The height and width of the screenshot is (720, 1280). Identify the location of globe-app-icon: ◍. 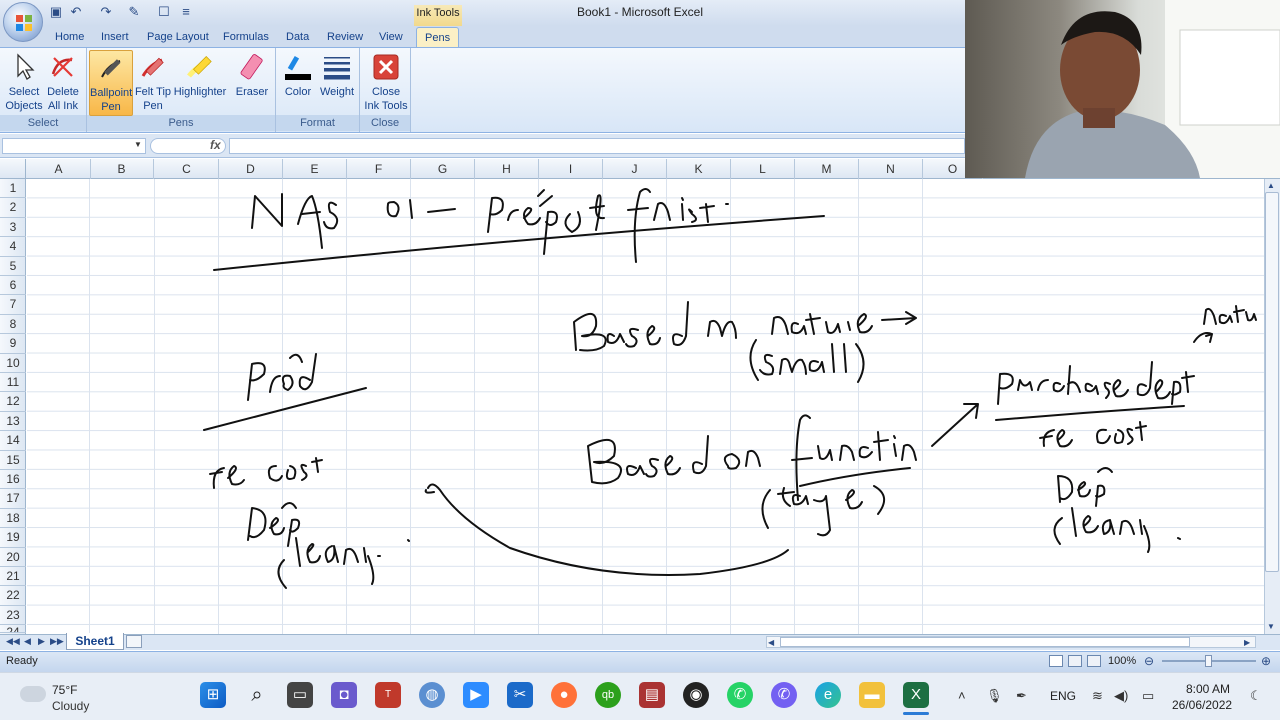
(432, 695).